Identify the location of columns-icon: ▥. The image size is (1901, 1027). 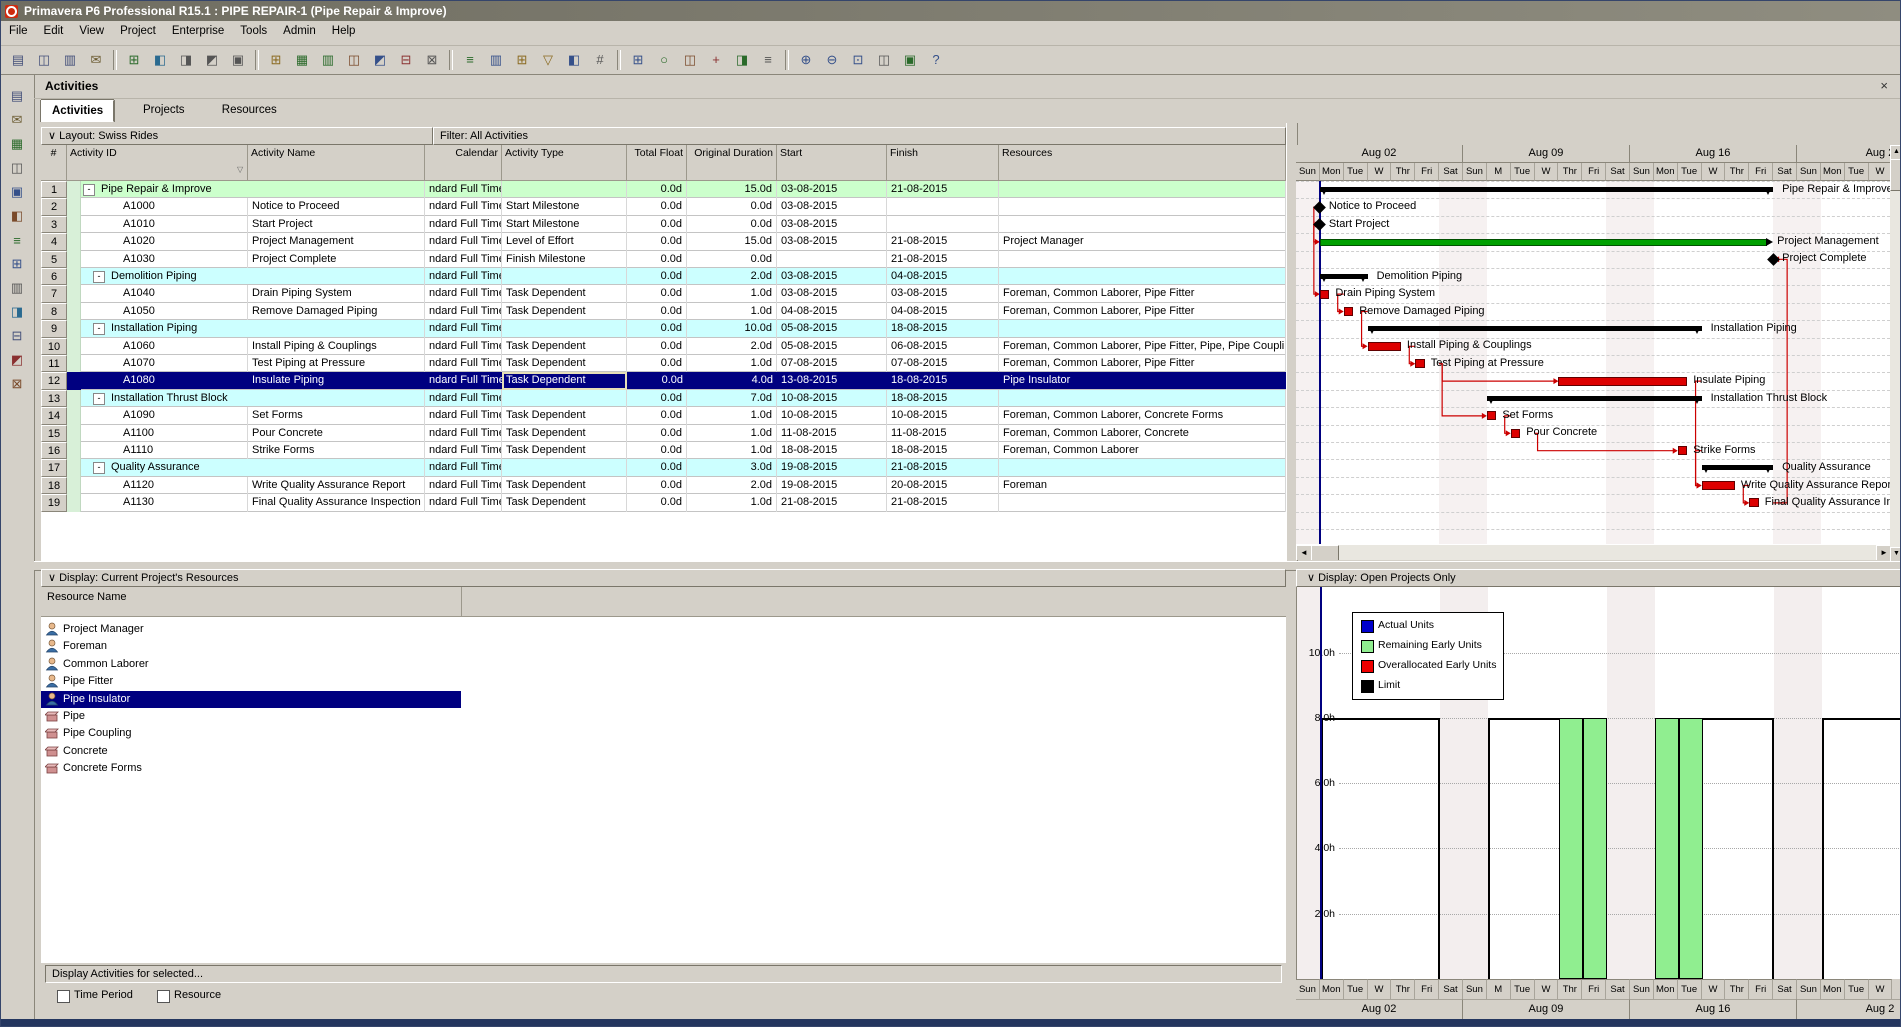
(496, 60).